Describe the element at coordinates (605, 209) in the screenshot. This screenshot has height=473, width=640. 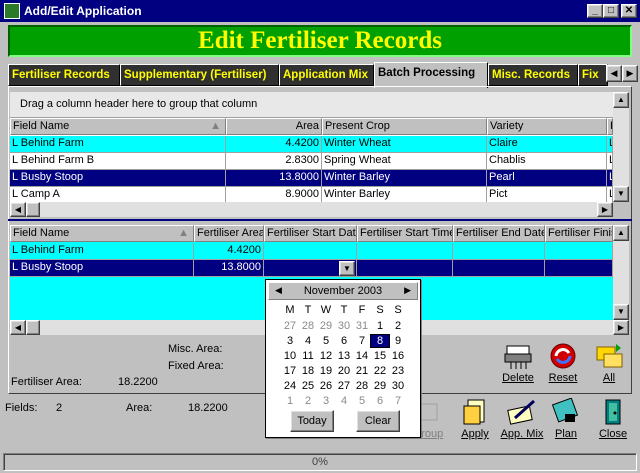
I see `scroll-right-icon: ▶` at that location.